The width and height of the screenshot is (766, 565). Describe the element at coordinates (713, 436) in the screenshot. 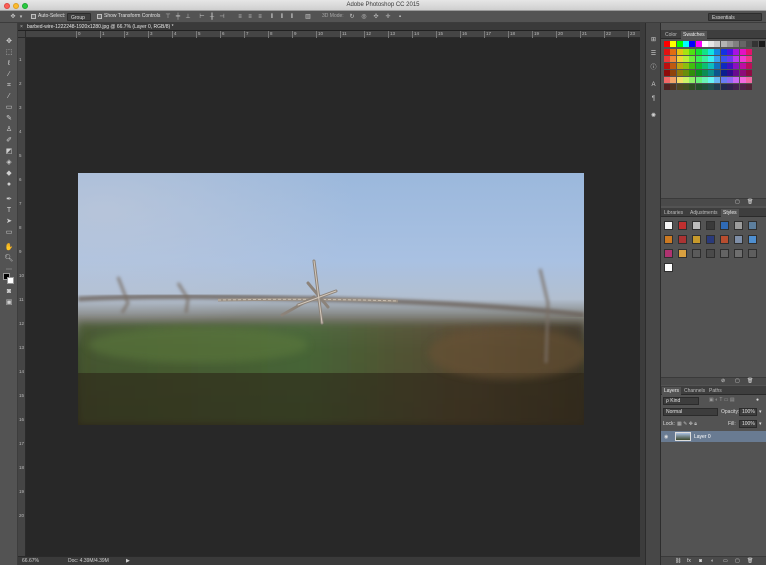

I see `layer-row: ◉ Layer 0` at that location.